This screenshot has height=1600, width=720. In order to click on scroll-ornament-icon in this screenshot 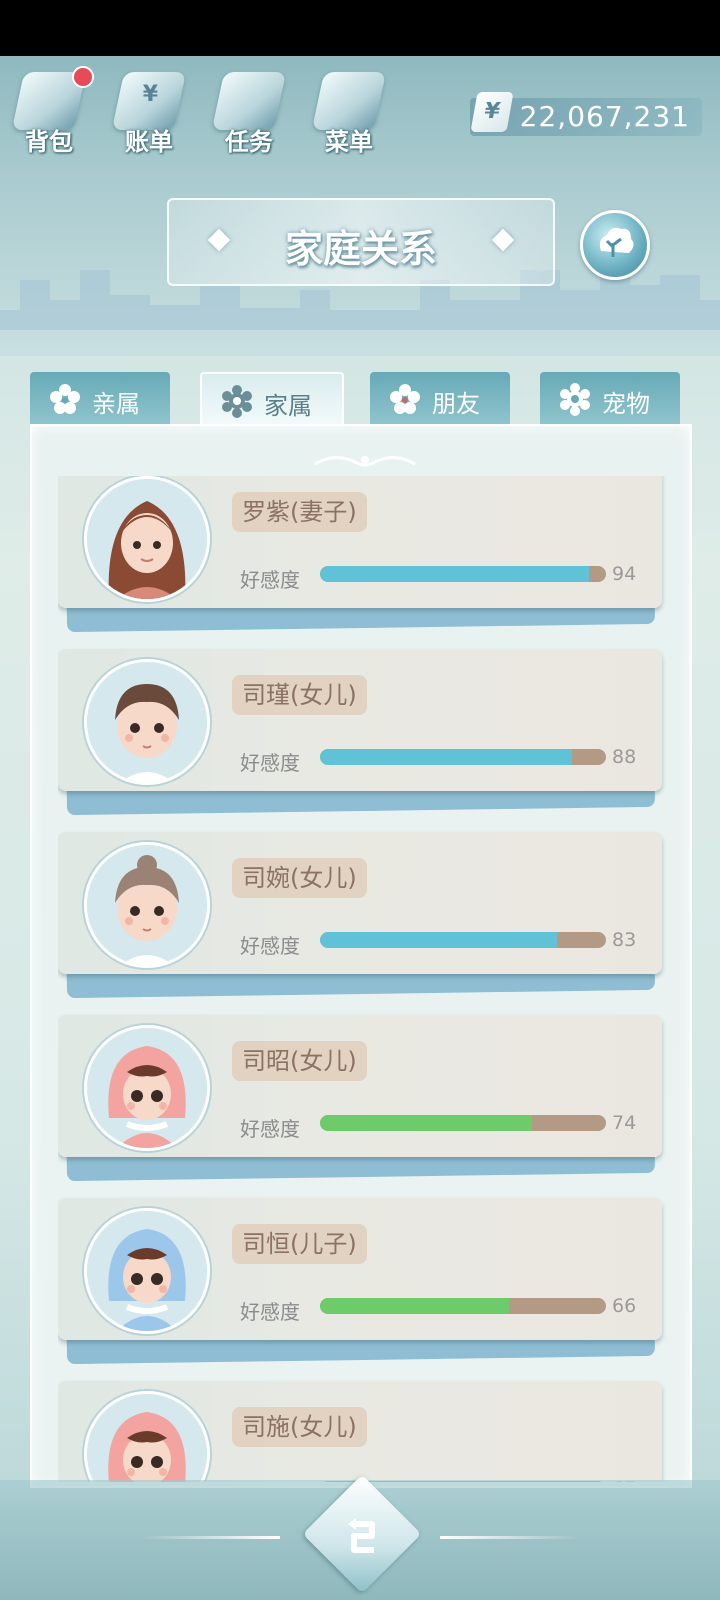, I will do `click(365, 461)`.